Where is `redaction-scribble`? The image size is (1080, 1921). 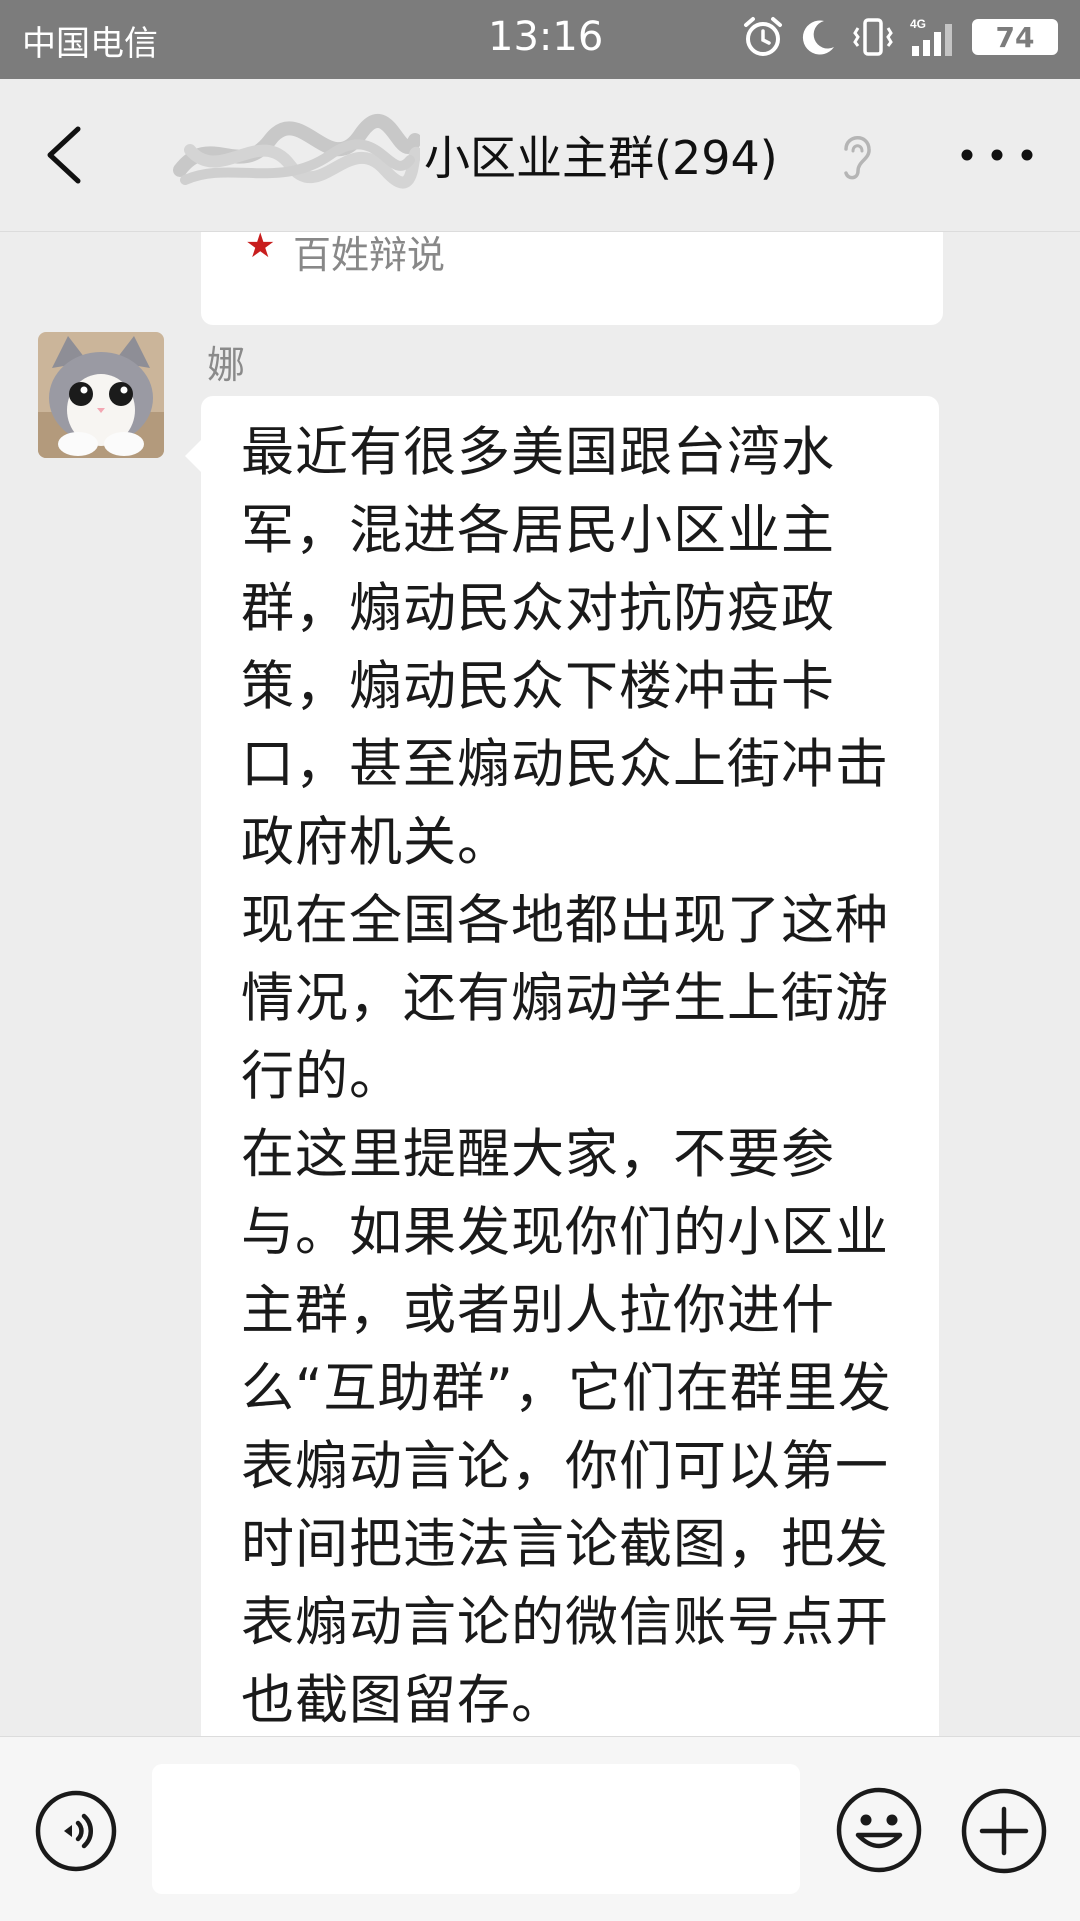 redaction-scribble is located at coordinates (296, 151).